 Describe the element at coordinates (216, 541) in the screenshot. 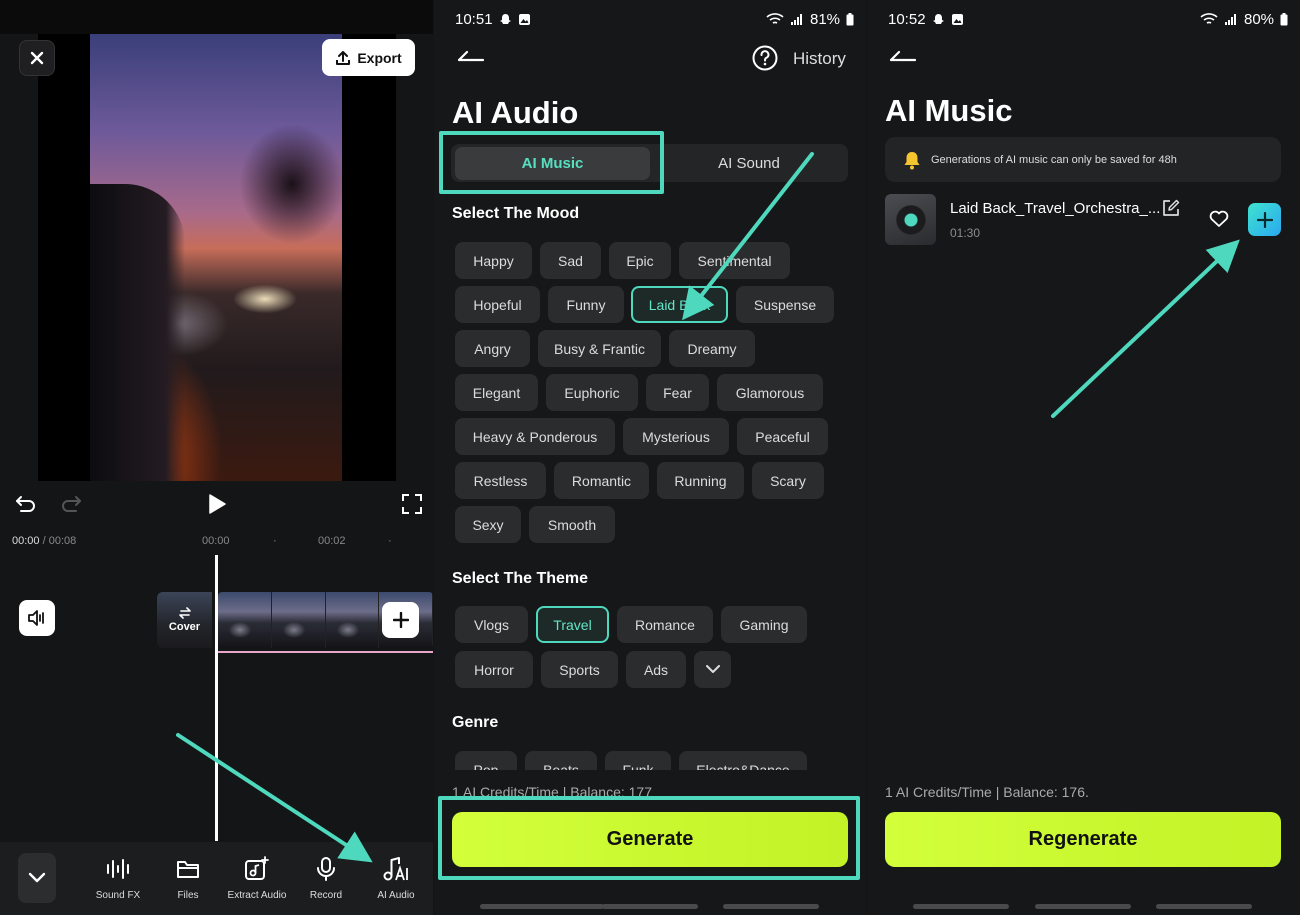

I see `ruler-tick-0: 00:00` at that location.